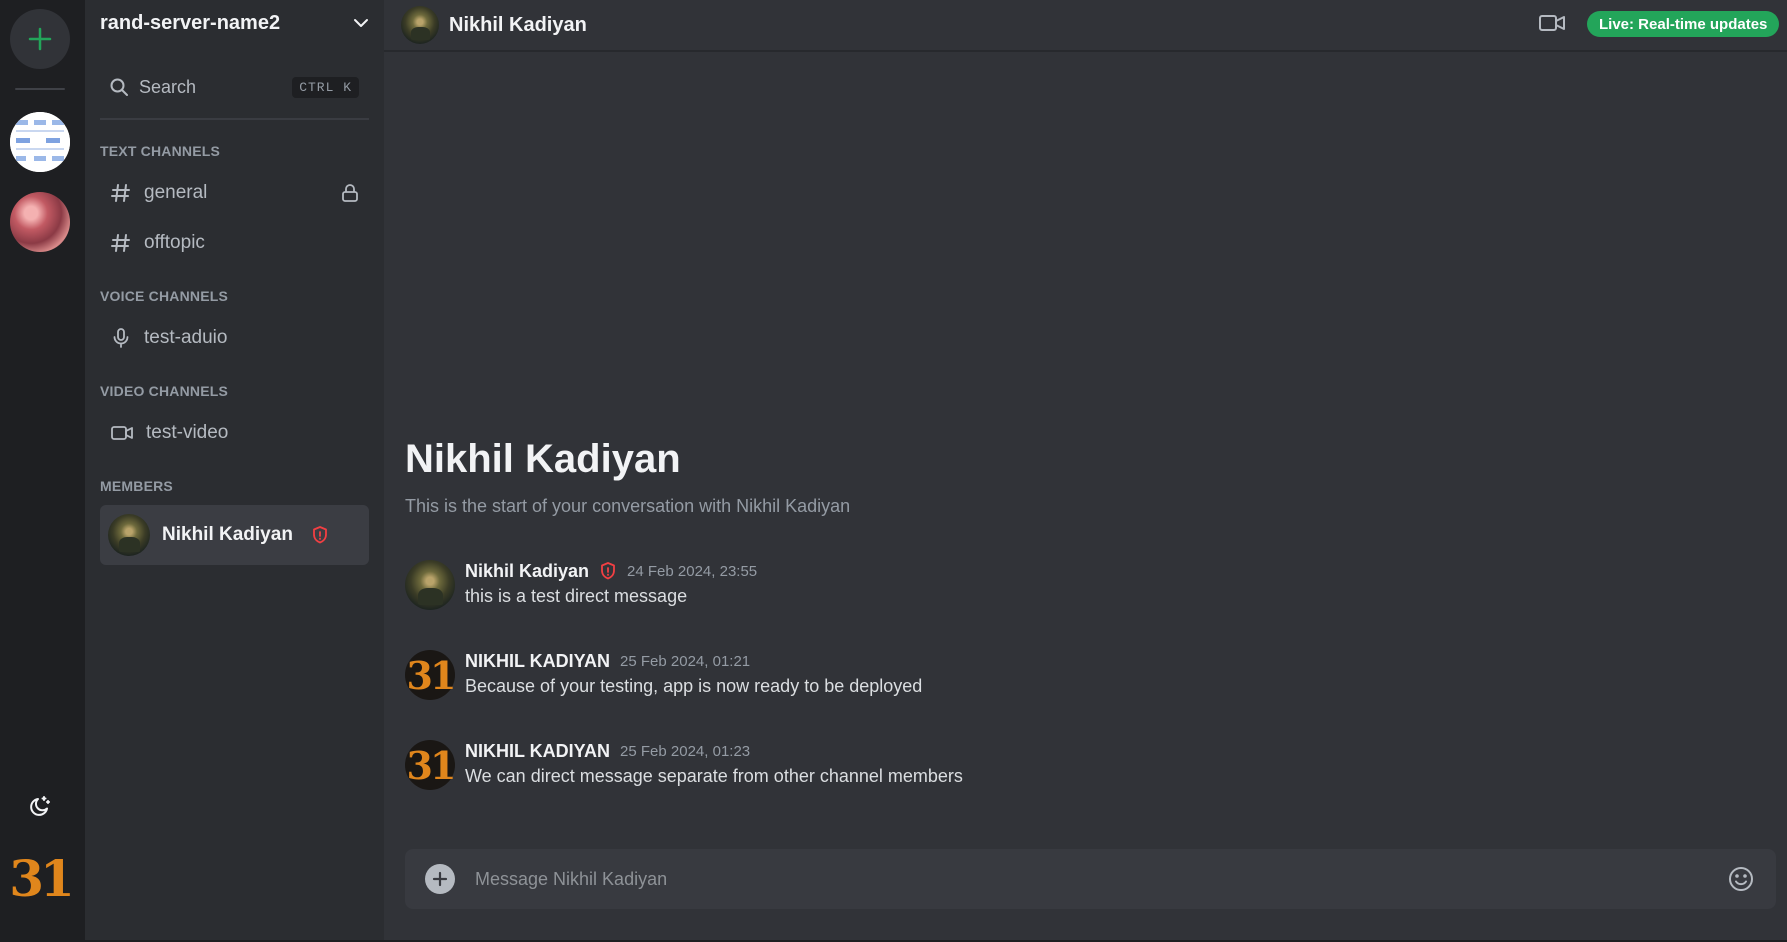 This screenshot has height=942, width=1787. I want to click on rail-divider, so click(40, 89).